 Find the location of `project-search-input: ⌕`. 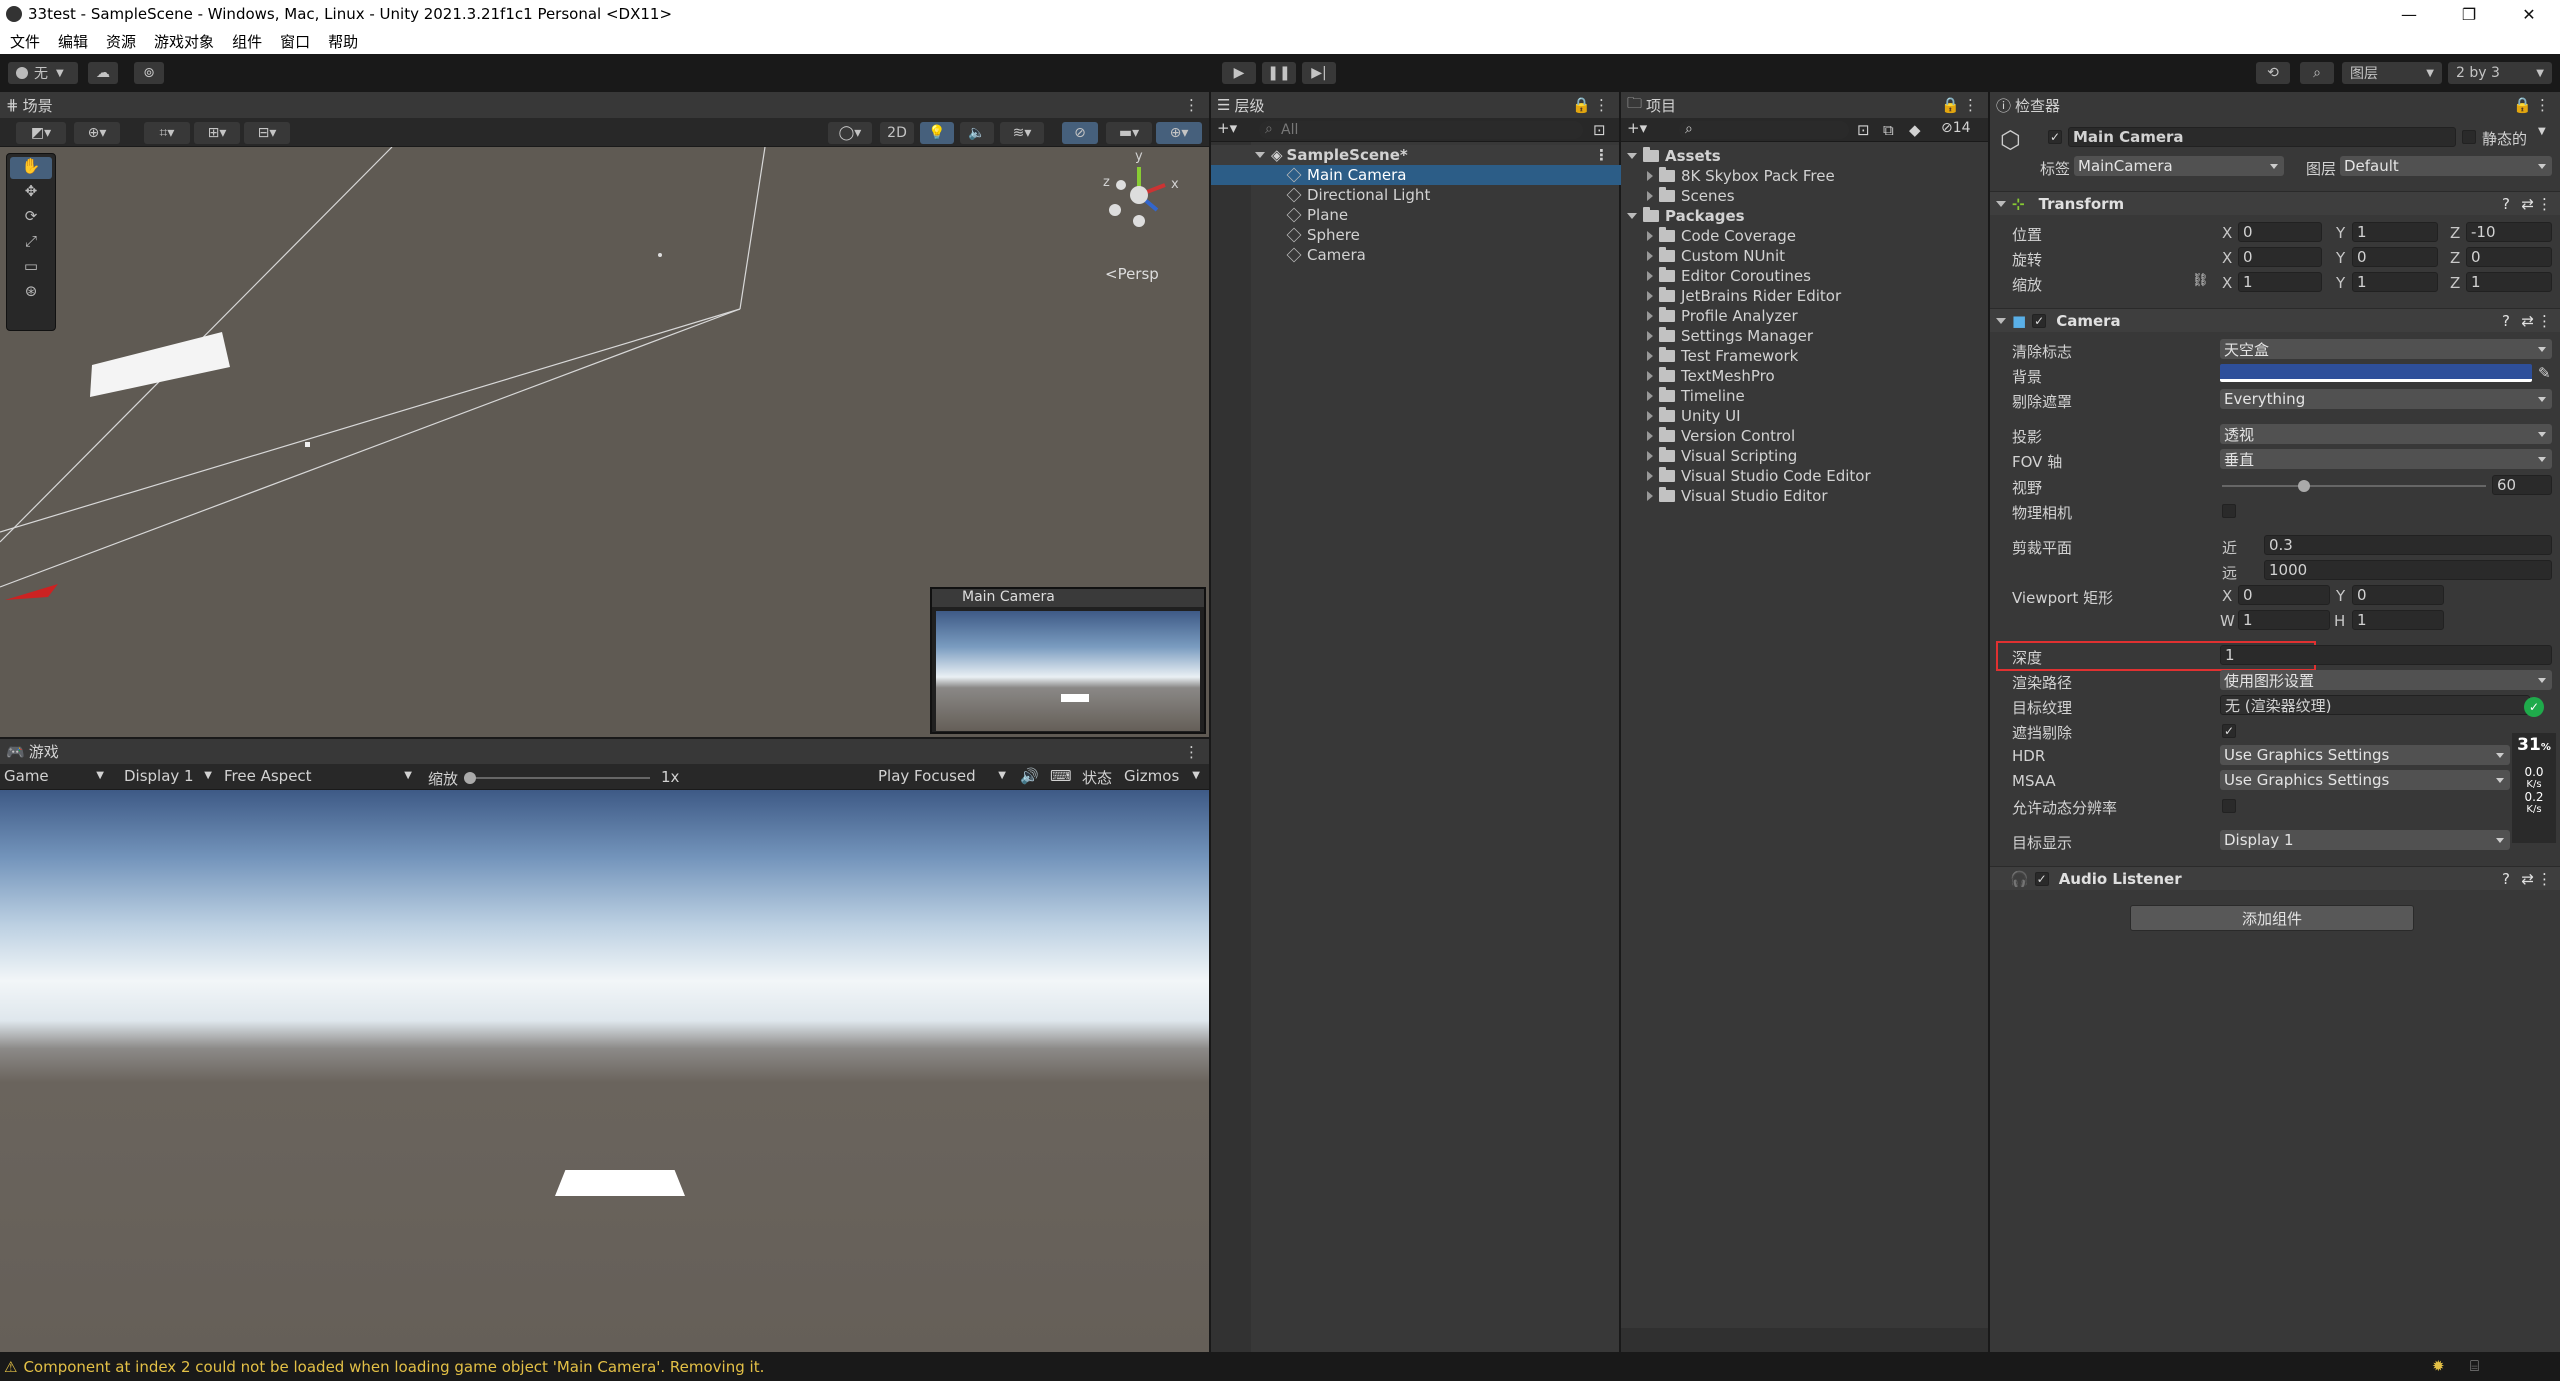

project-search-input: ⌕ is located at coordinates (1764, 130).